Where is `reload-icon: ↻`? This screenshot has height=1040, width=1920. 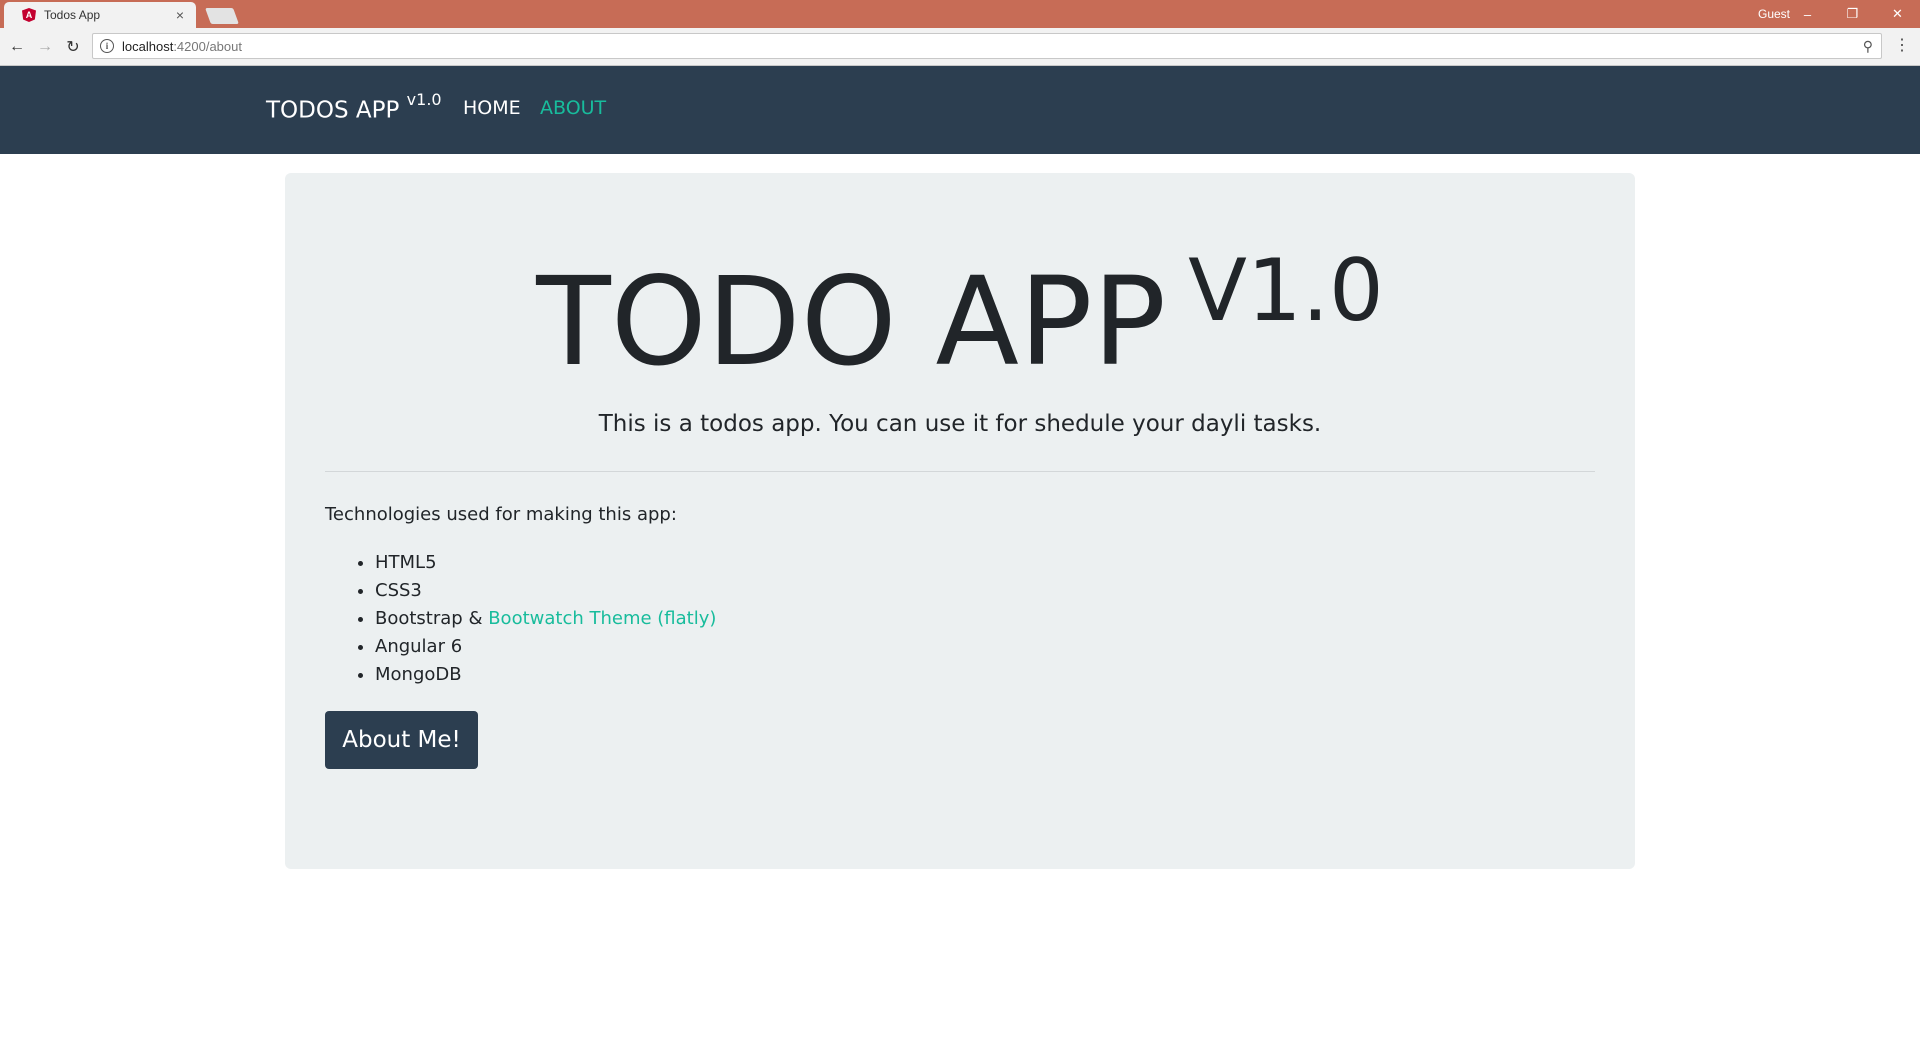 reload-icon: ↻ is located at coordinates (73, 47).